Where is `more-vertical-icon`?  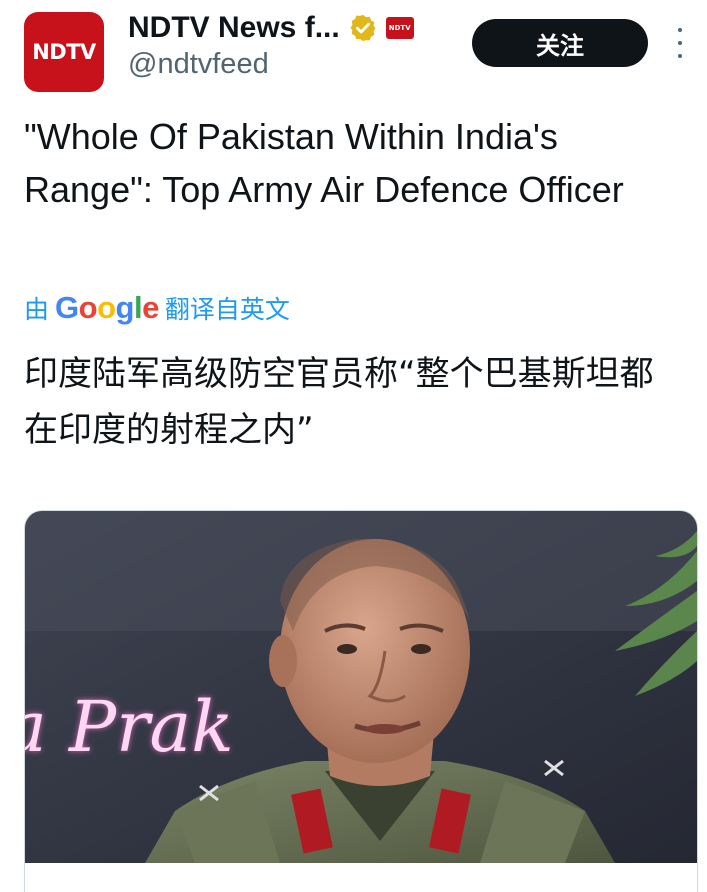 more-vertical-icon is located at coordinates (680, 43).